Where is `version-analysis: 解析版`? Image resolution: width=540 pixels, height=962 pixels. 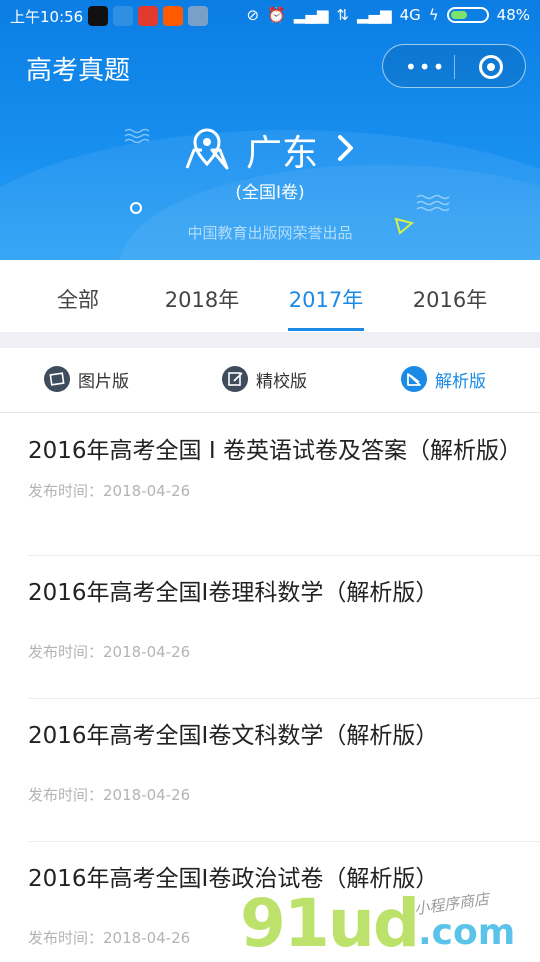
version-analysis: 解析版 is located at coordinates (443, 379).